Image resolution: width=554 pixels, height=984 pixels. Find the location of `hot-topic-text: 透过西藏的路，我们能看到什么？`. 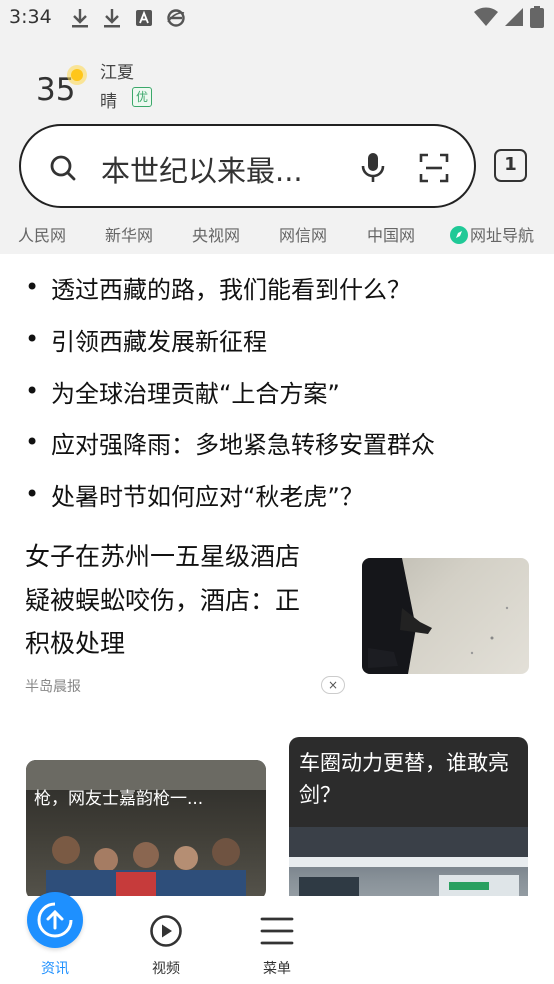

hot-topic-text: 透过西藏的路，我们能看到什么？ is located at coordinates (231, 289).